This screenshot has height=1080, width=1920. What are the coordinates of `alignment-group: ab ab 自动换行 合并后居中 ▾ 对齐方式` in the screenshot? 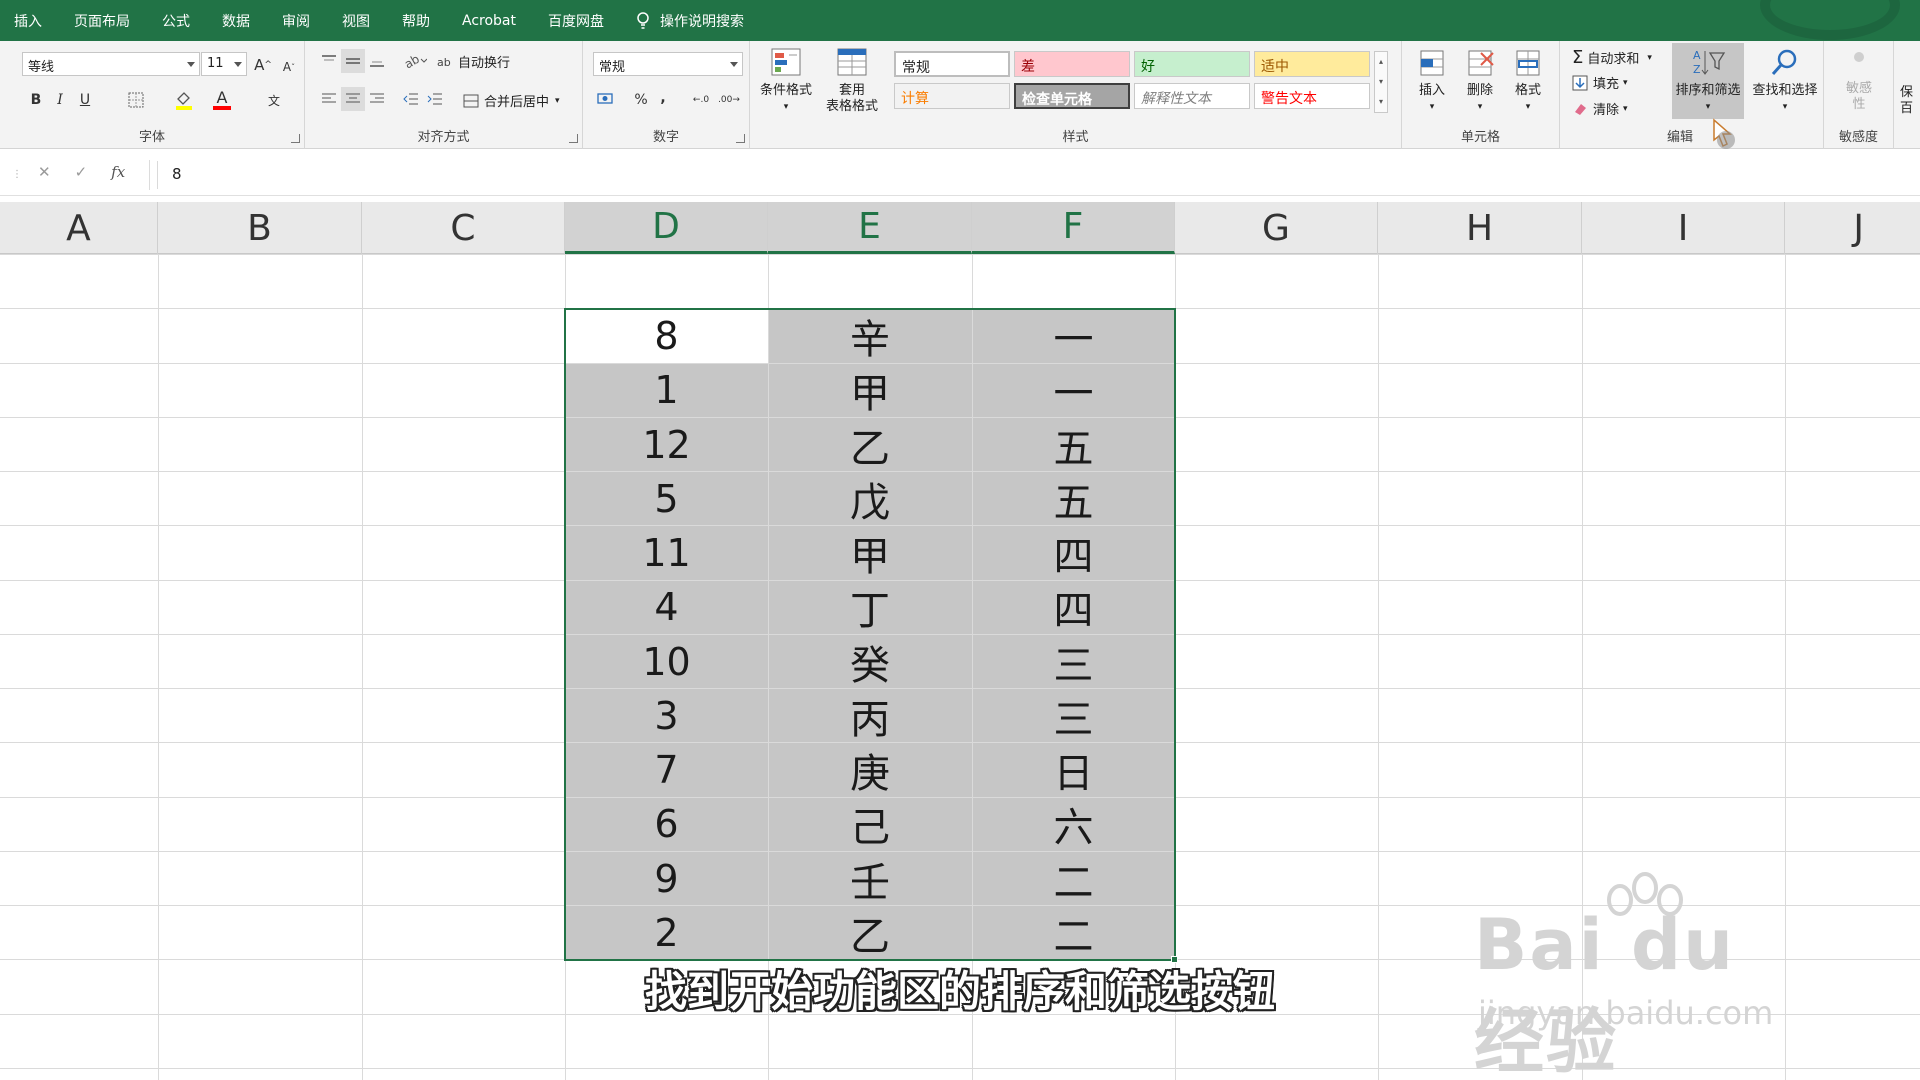 It's located at (444, 95).